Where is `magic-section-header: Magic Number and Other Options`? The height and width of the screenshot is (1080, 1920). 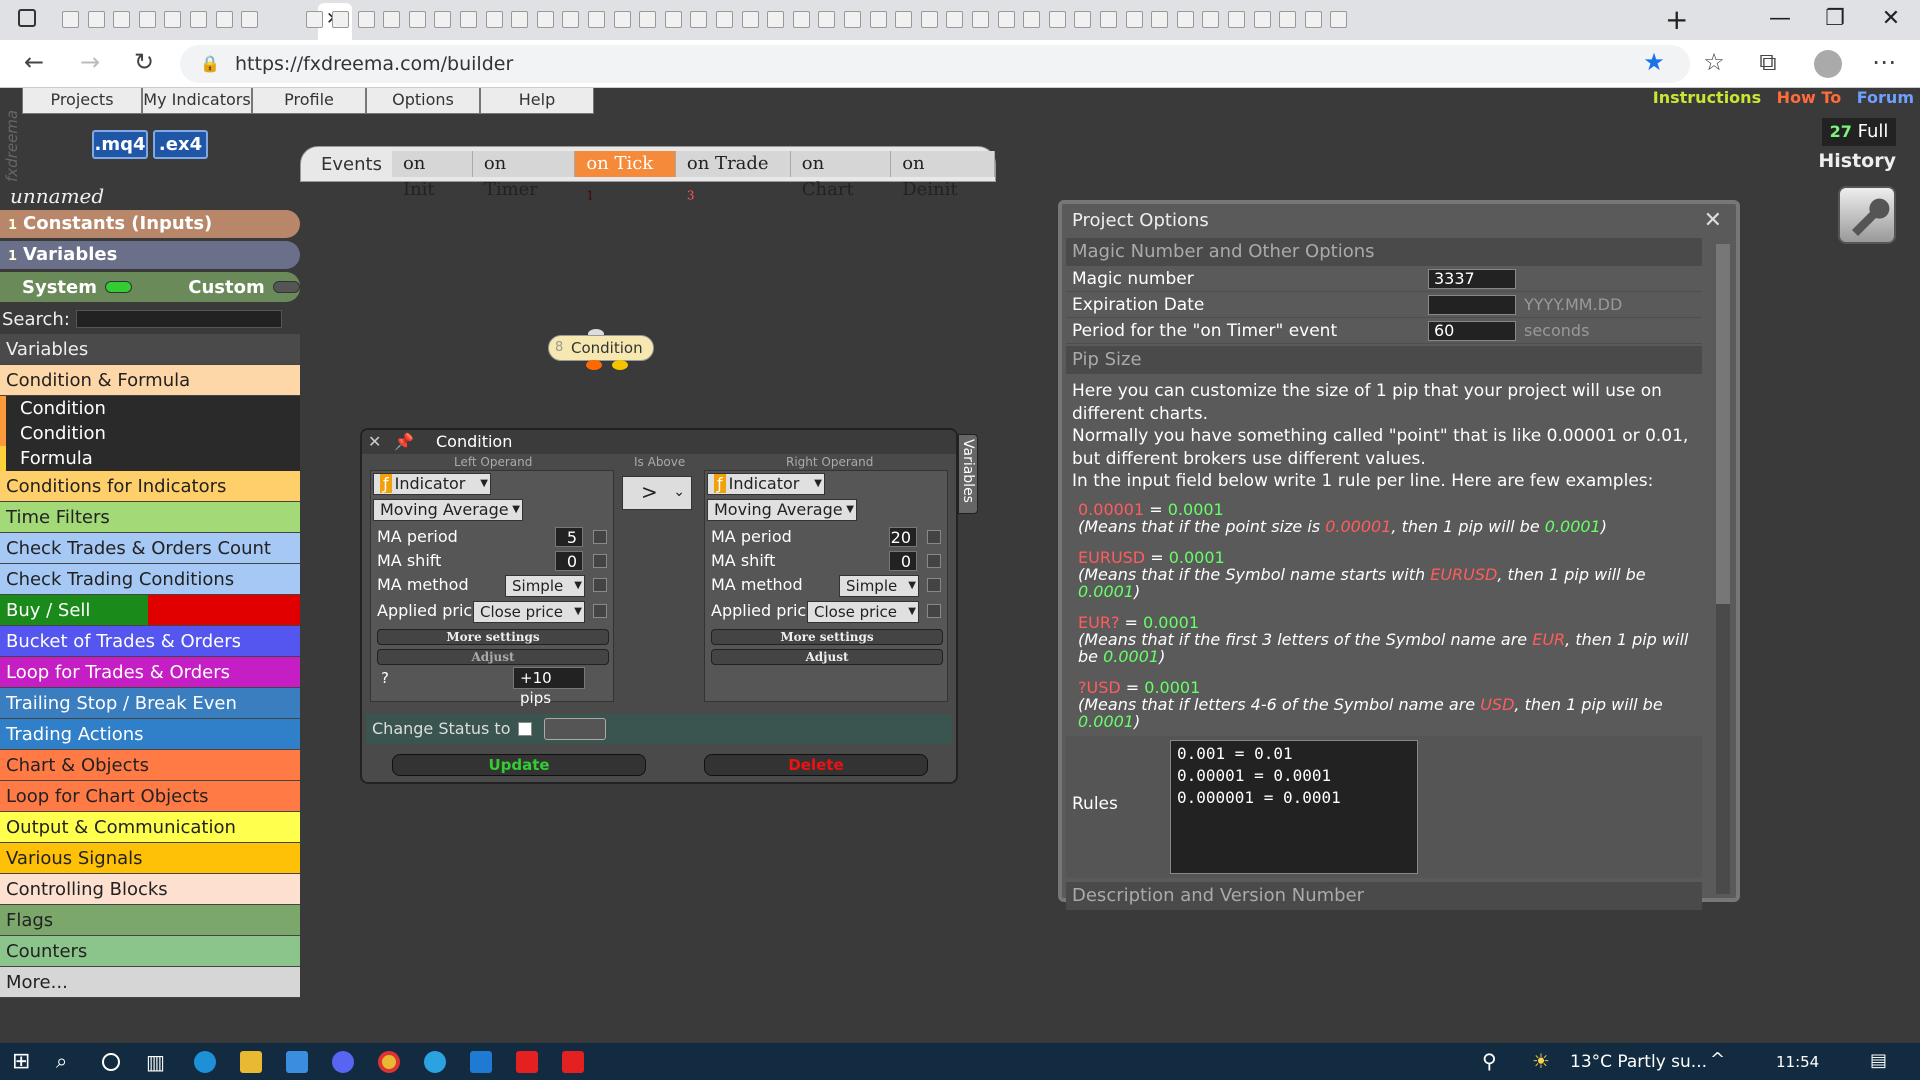
magic-section-header: Magic Number and Other Options is located at coordinates (1384, 252).